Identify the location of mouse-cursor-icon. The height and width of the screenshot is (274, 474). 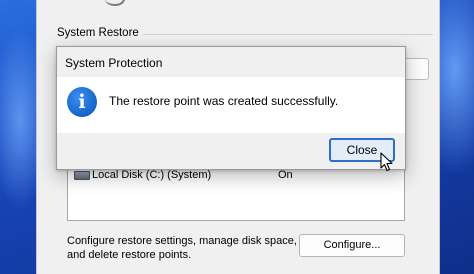
(386, 162).